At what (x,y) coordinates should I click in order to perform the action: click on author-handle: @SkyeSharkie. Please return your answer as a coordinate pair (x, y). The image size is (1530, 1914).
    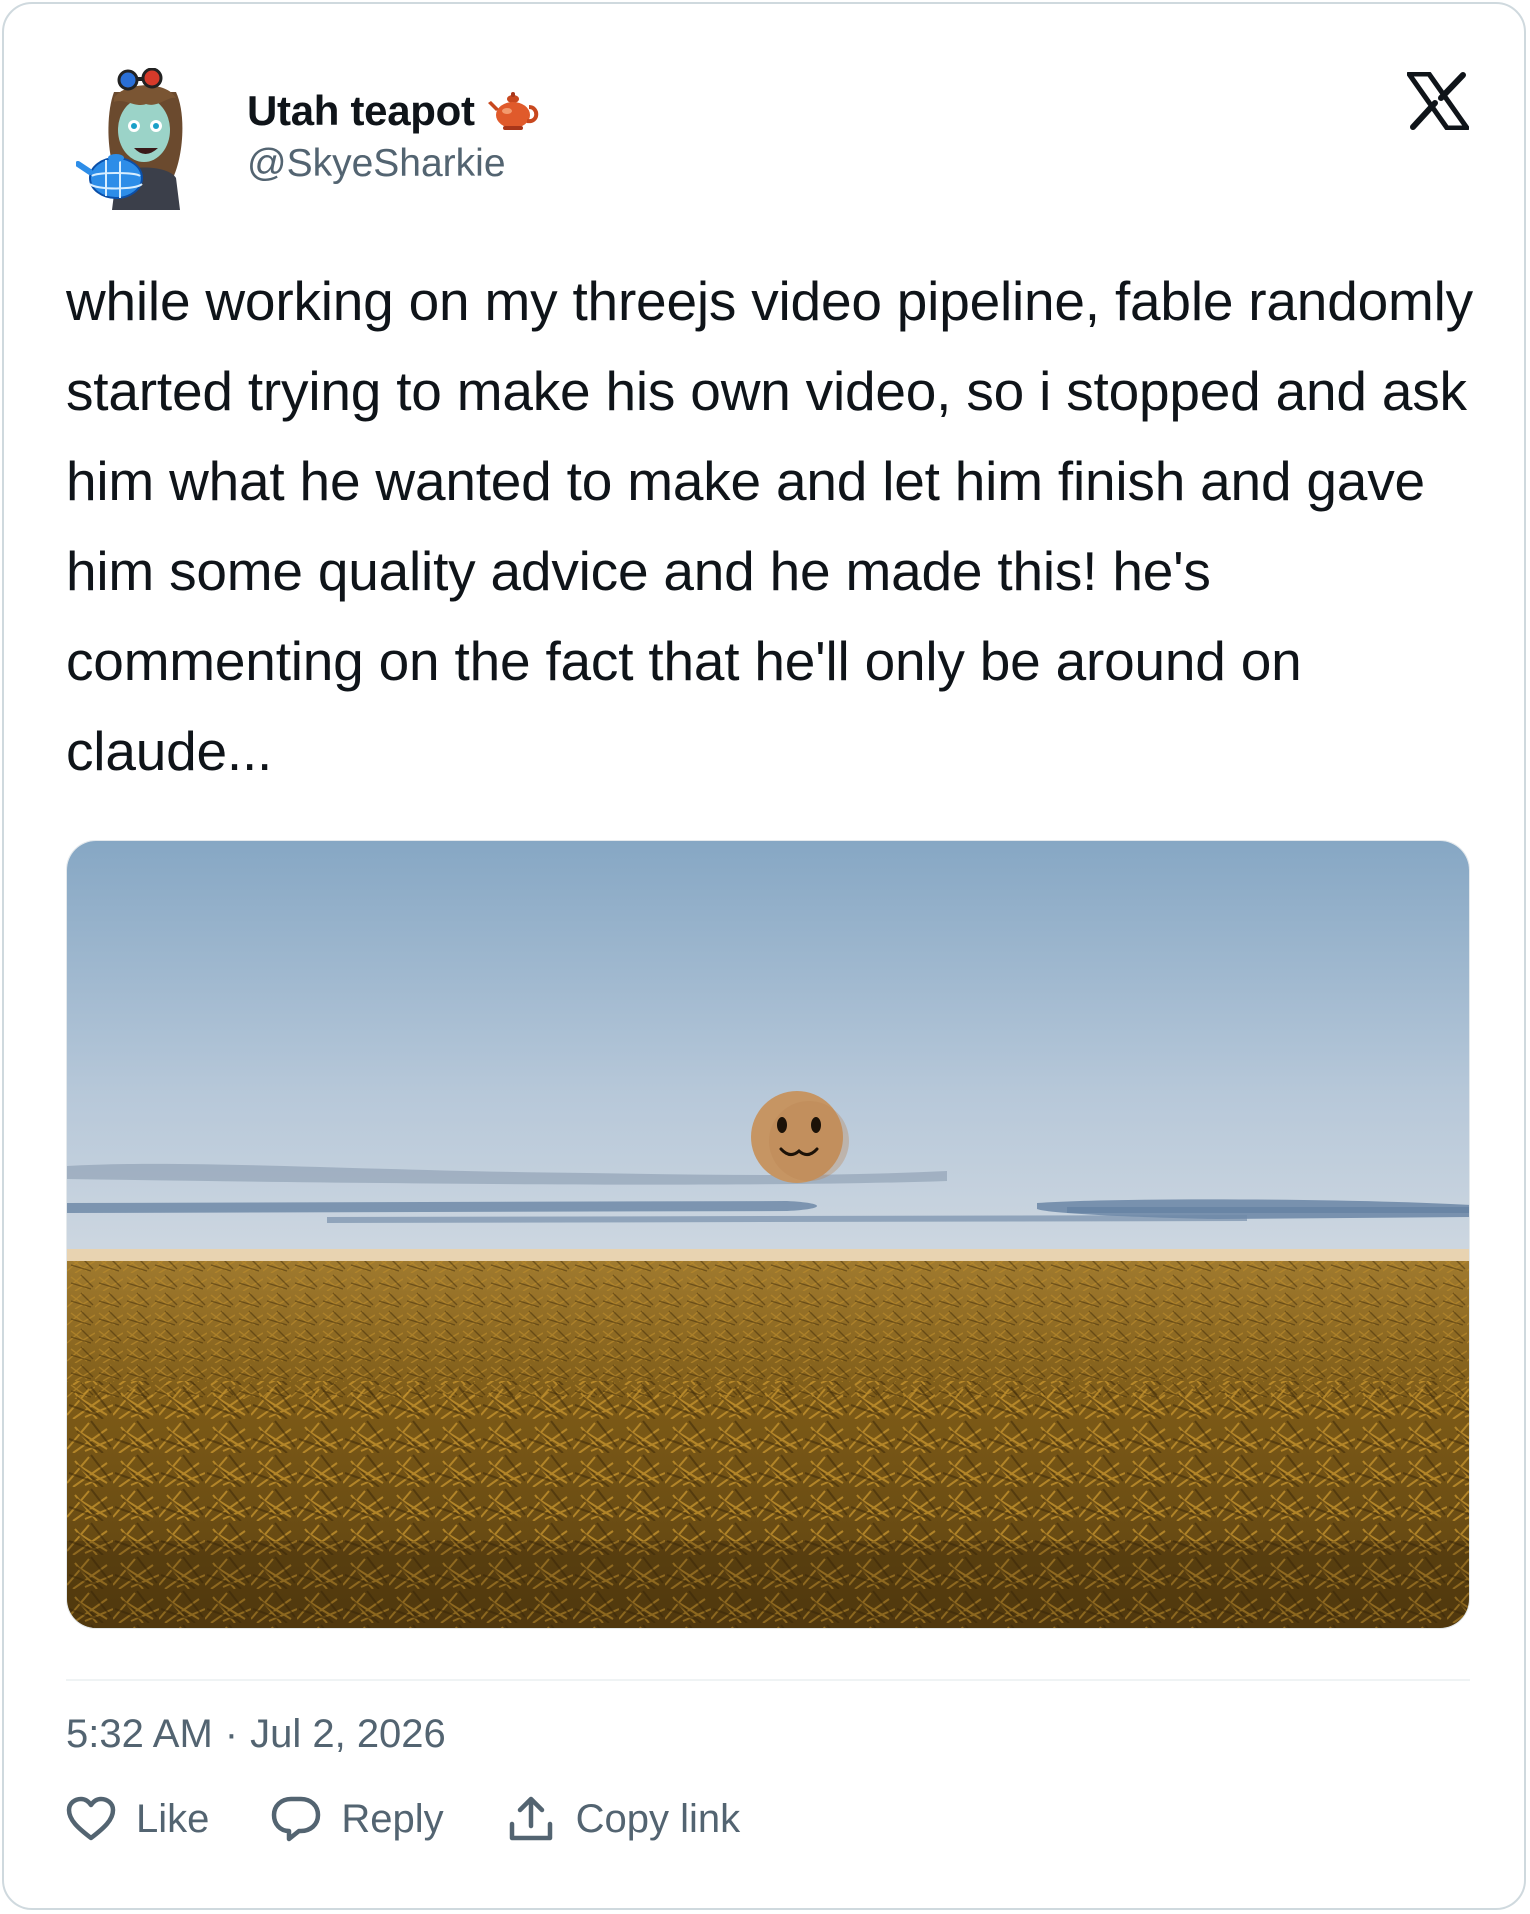
    Looking at the image, I should click on (393, 164).